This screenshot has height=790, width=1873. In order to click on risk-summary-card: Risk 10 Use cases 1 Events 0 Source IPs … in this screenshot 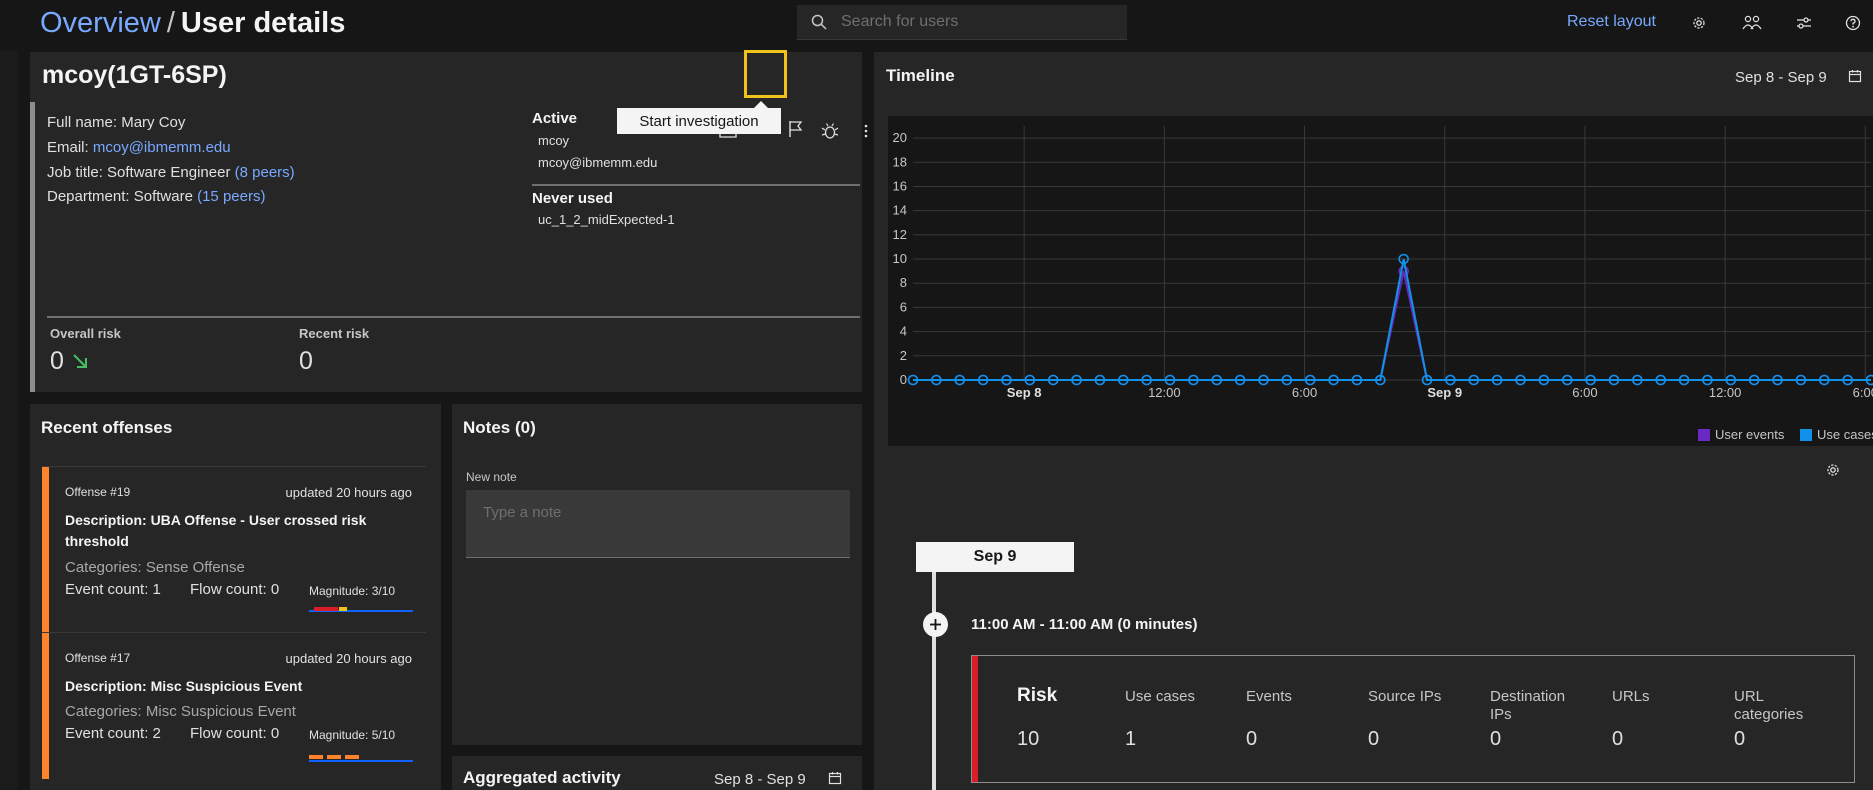, I will do `click(1413, 719)`.